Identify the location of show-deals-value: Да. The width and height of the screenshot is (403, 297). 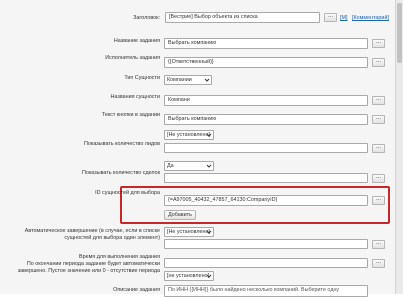
(170, 166).